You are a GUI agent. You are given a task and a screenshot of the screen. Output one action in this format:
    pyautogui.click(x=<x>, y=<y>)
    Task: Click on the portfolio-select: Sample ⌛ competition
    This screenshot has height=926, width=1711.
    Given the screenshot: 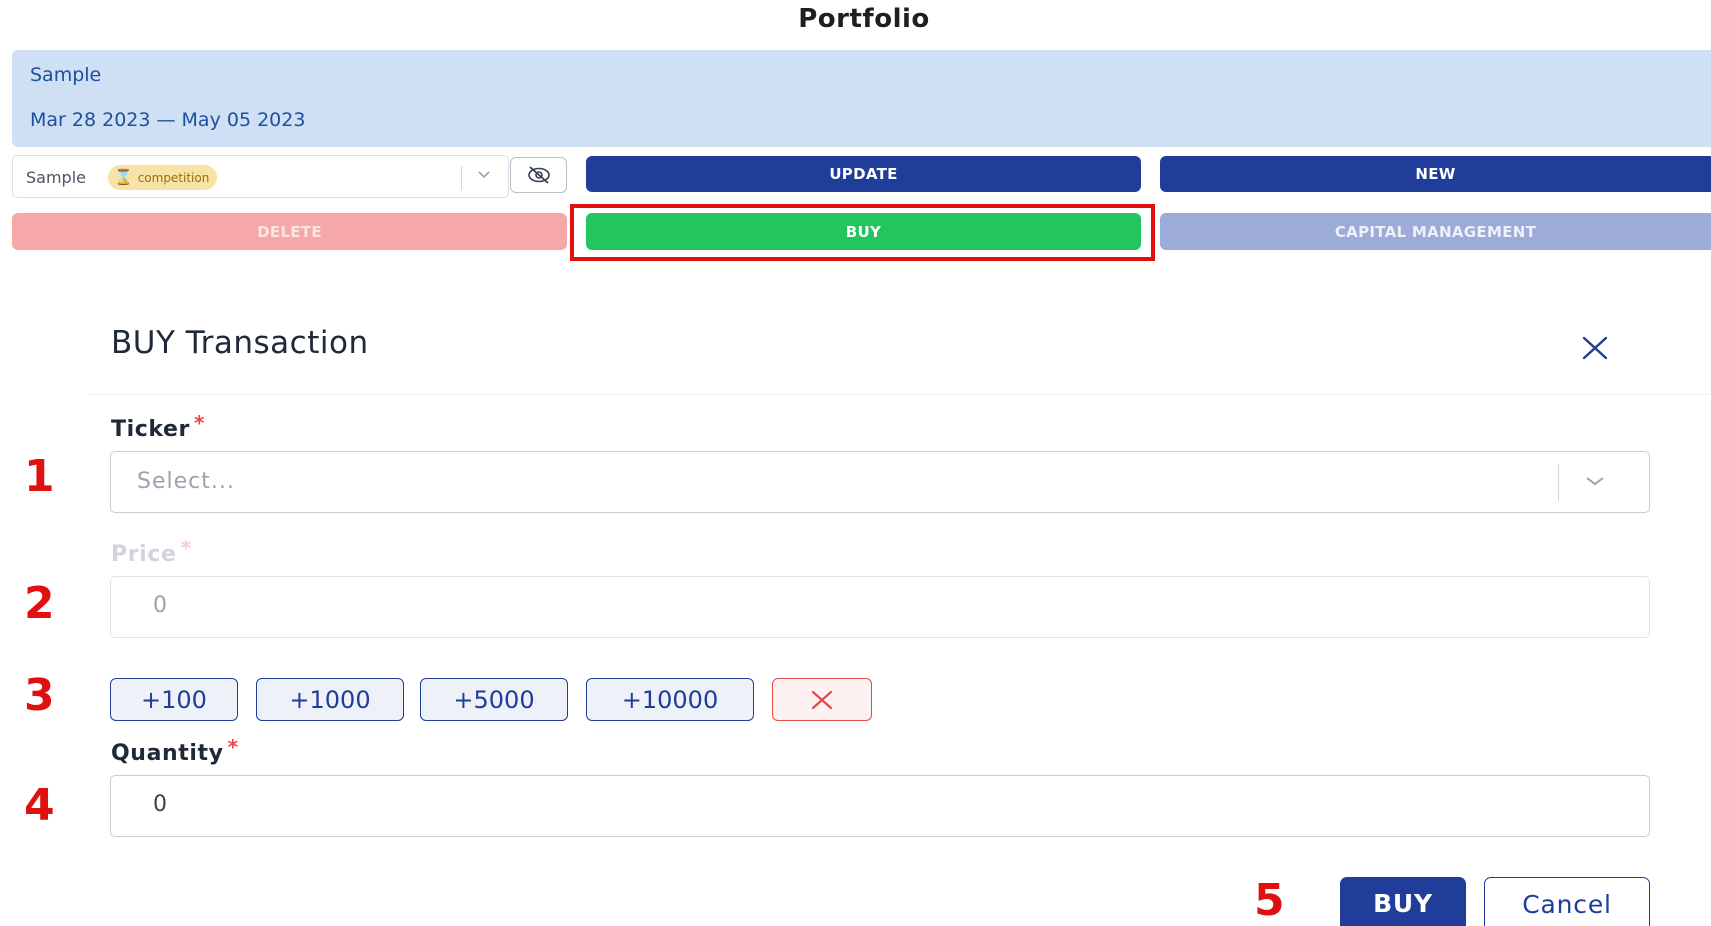 What is the action you would take?
    pyautogui.click(x=260, y=176)
    